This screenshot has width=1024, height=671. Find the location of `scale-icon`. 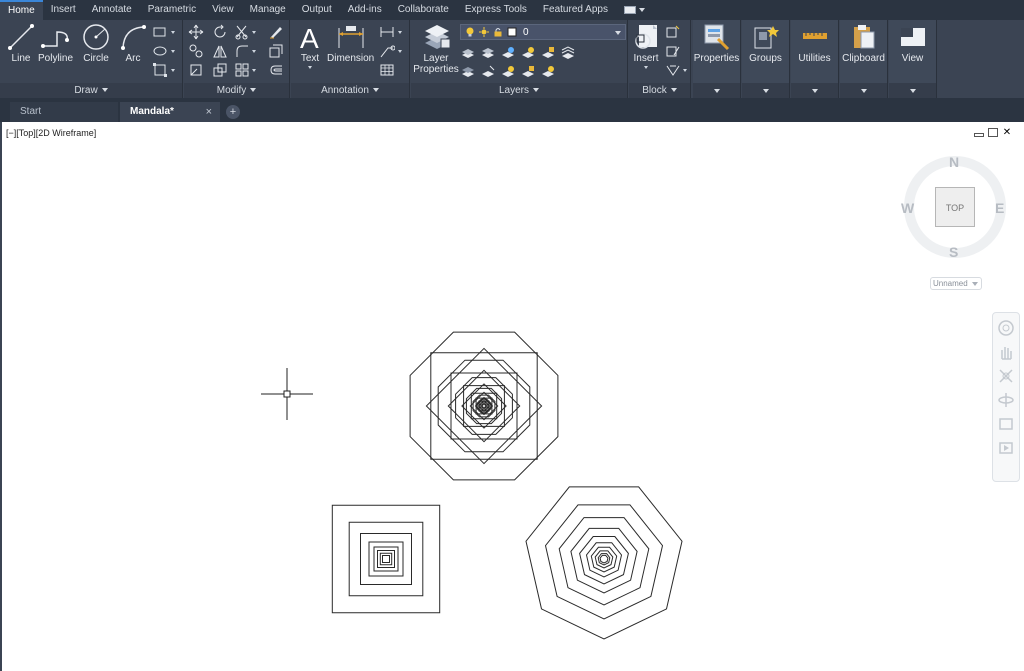

scale-icon is located at coordinates (220, 70).